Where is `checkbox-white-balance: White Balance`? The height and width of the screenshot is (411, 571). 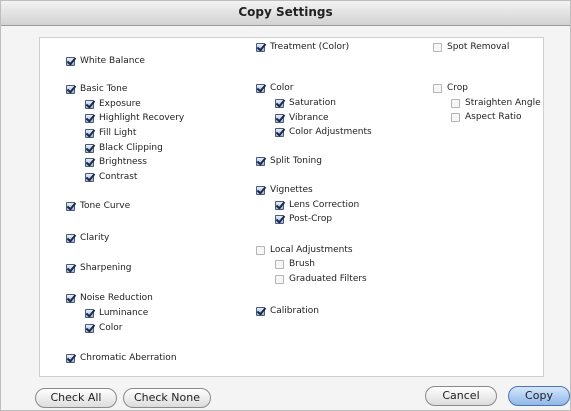 checkbox-white-balance: White Balance is located at coordinates (105, 61).